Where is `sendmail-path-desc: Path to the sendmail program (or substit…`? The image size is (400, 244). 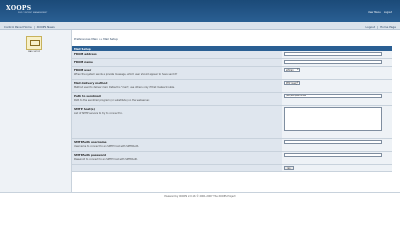
sendmail-path-desc: Path to the sendmail program (or substit… is located at coordinates (112, 100).